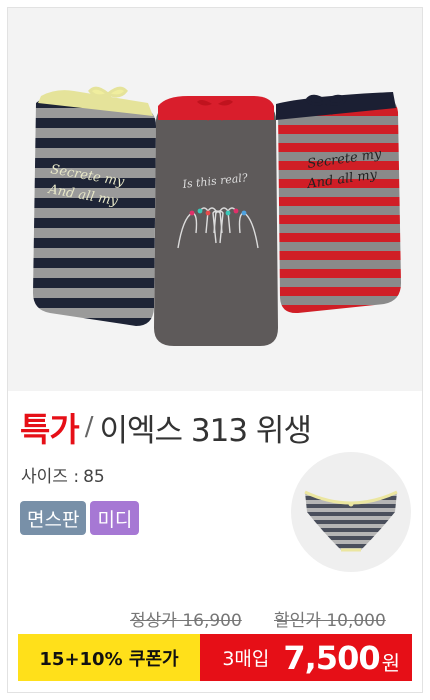 The image size is (430, 700). Describe the element at coordinates (351, 512) in the screenshot. I see `product-thumbnail` at that location.